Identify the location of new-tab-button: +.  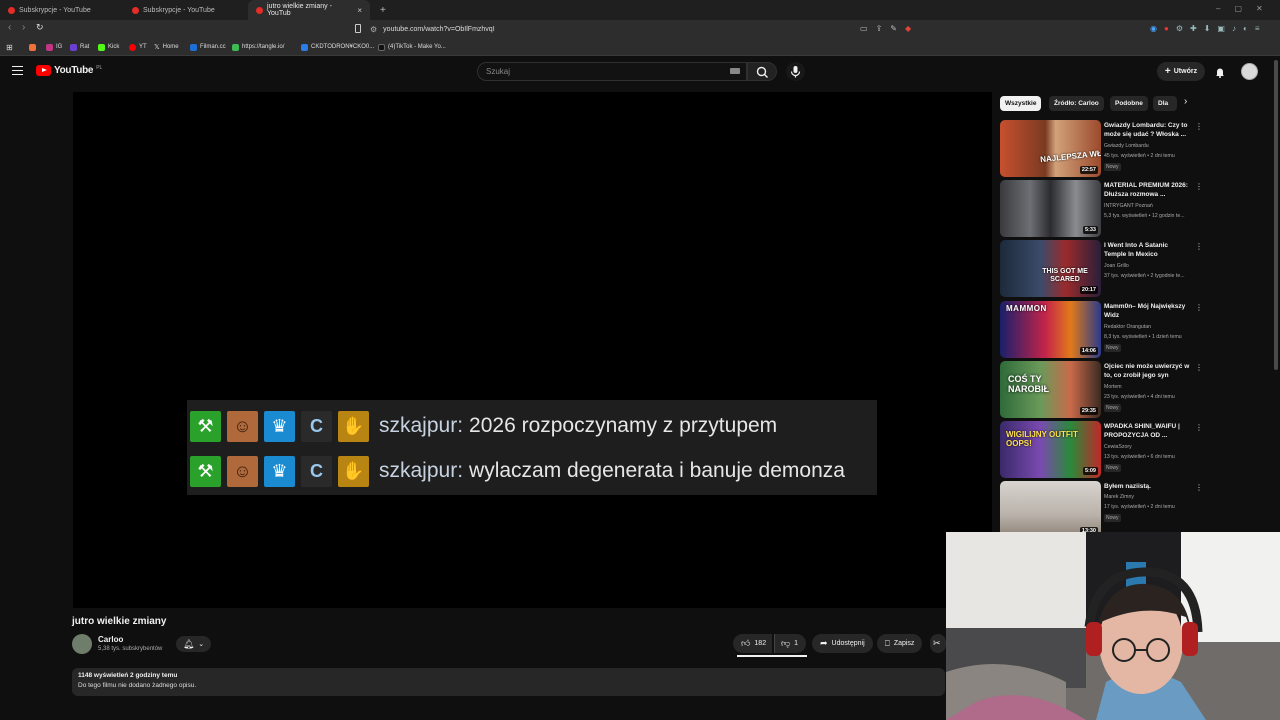
(383, 10).